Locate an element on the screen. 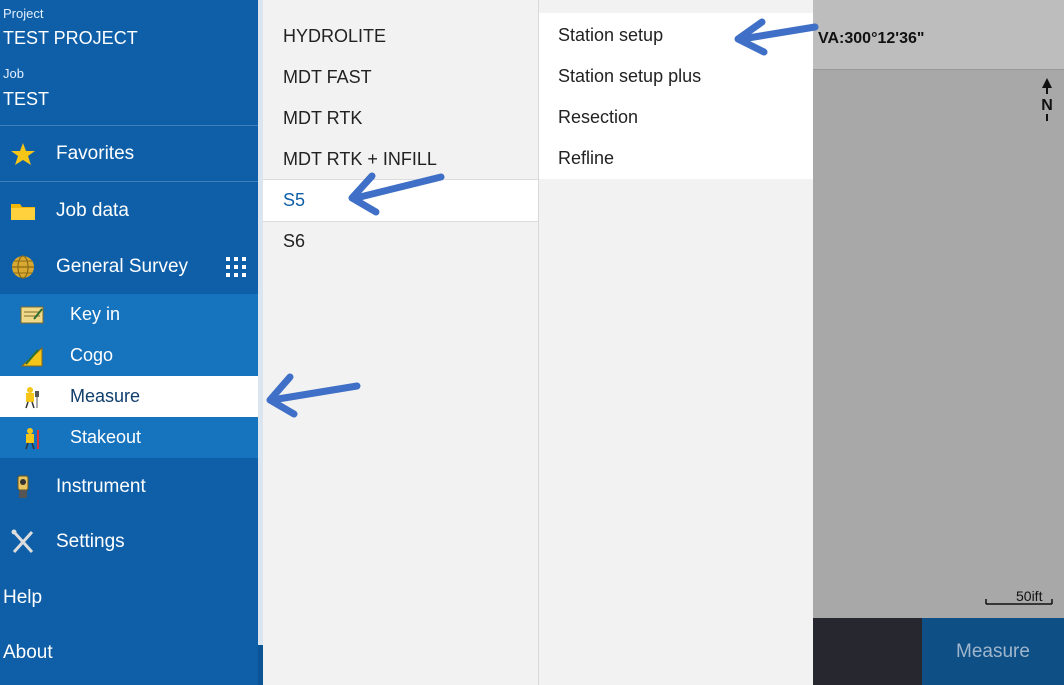  nav-item-favorites: Favorites is located at coordinates (129, 154).